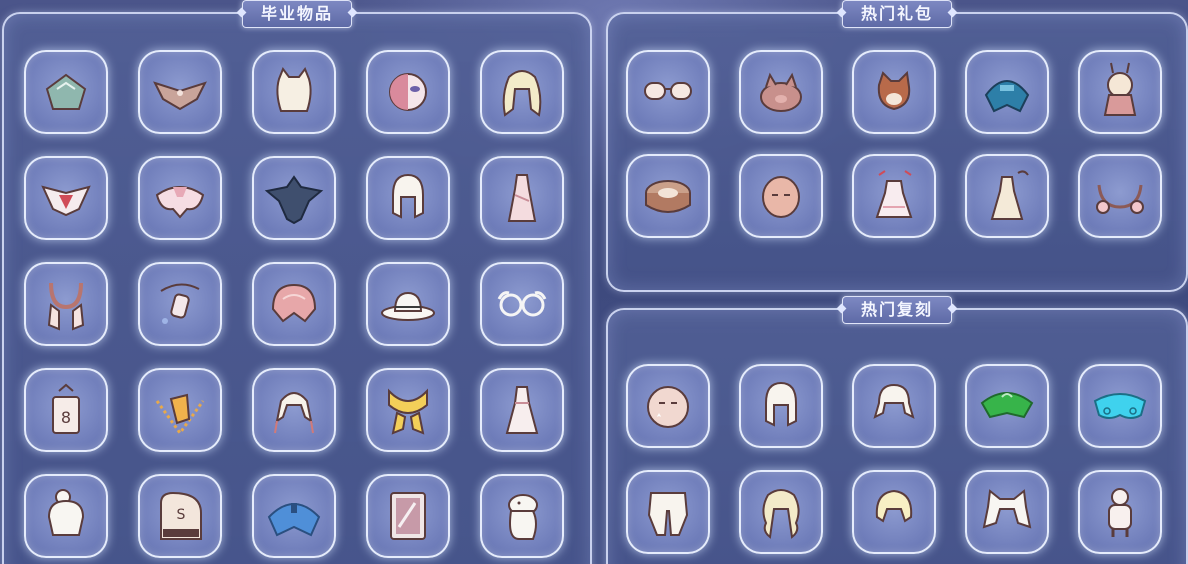  I want to click on piano-prop-icon: S, so click(181, 515).